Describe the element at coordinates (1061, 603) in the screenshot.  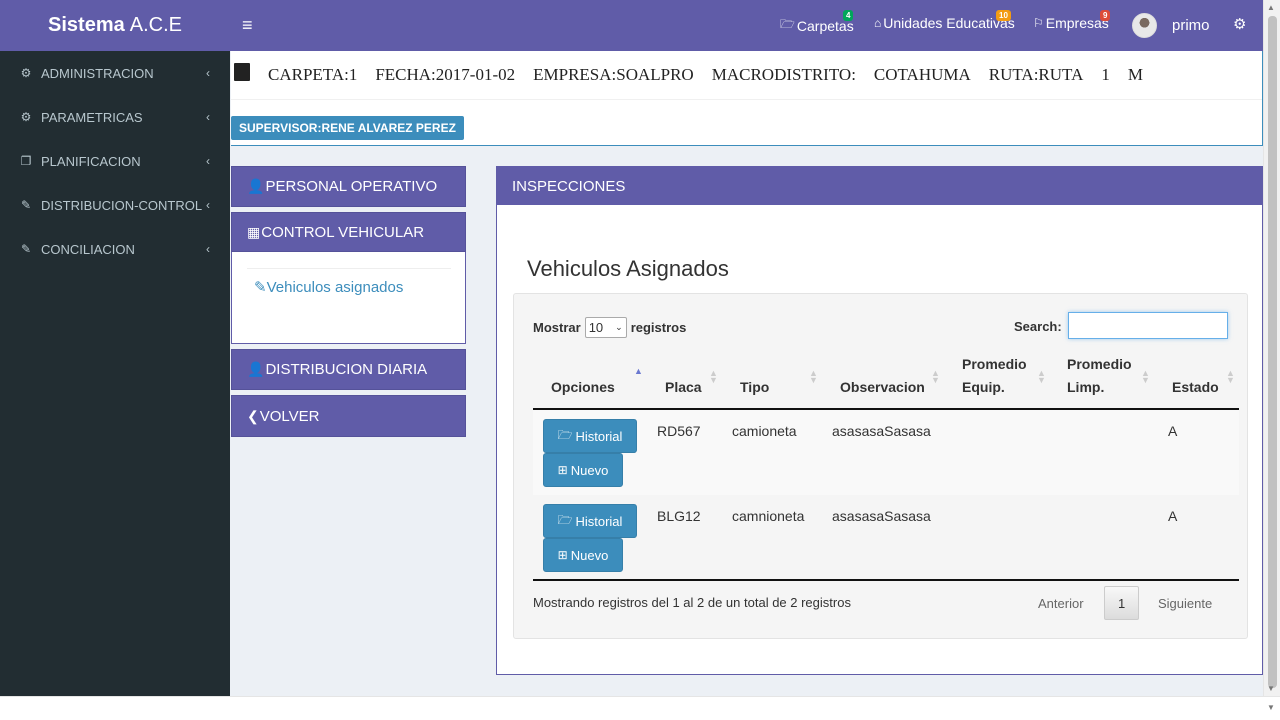
I see `pagination-prev: Anterior` at that location.